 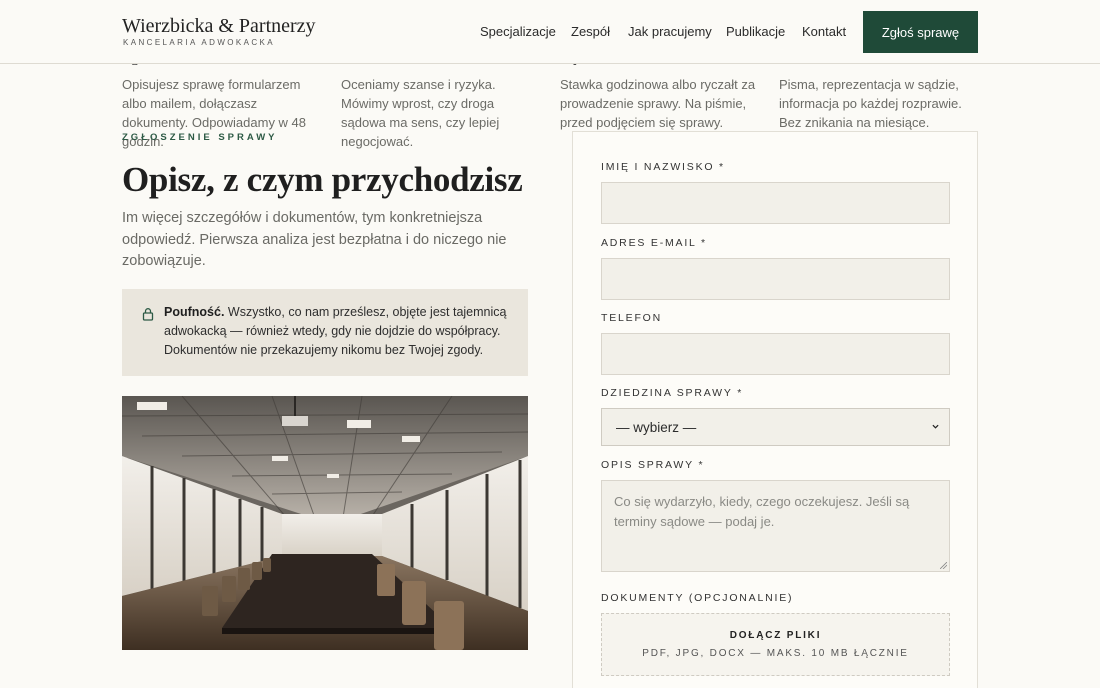 I want to click on lock-icon, so click(x=148, y=314).